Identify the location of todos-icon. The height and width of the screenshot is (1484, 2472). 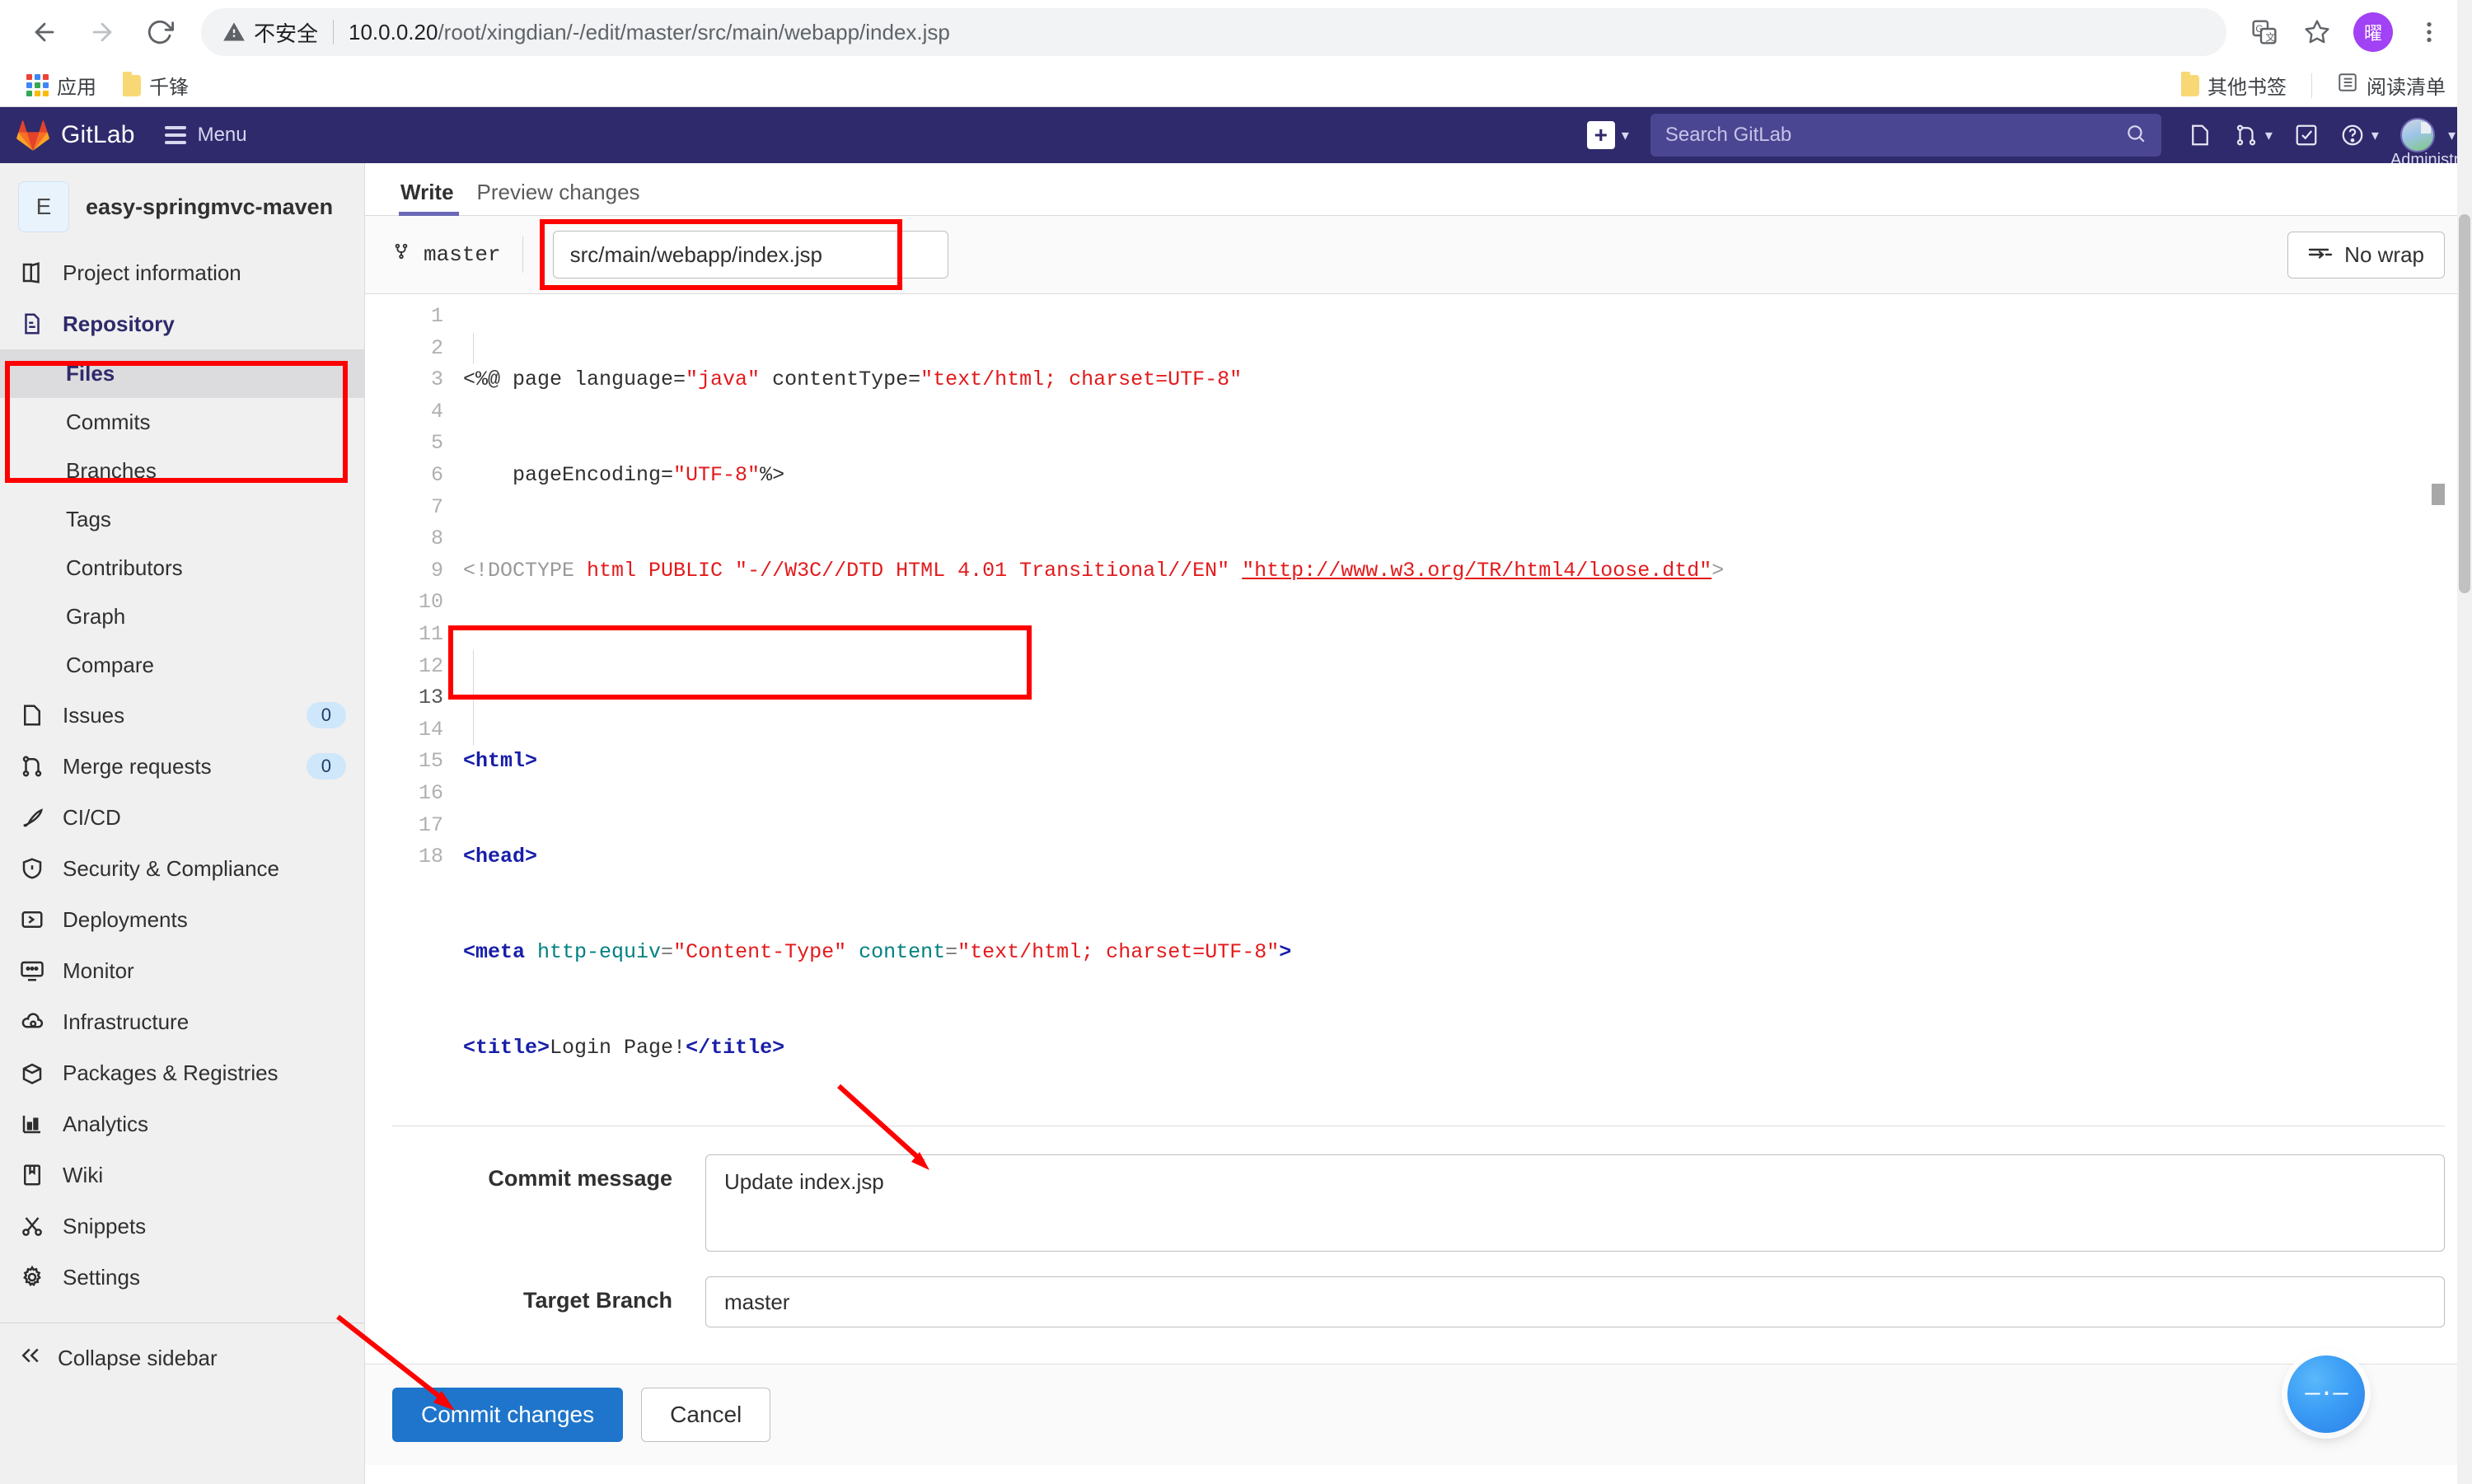
(2306, 135).